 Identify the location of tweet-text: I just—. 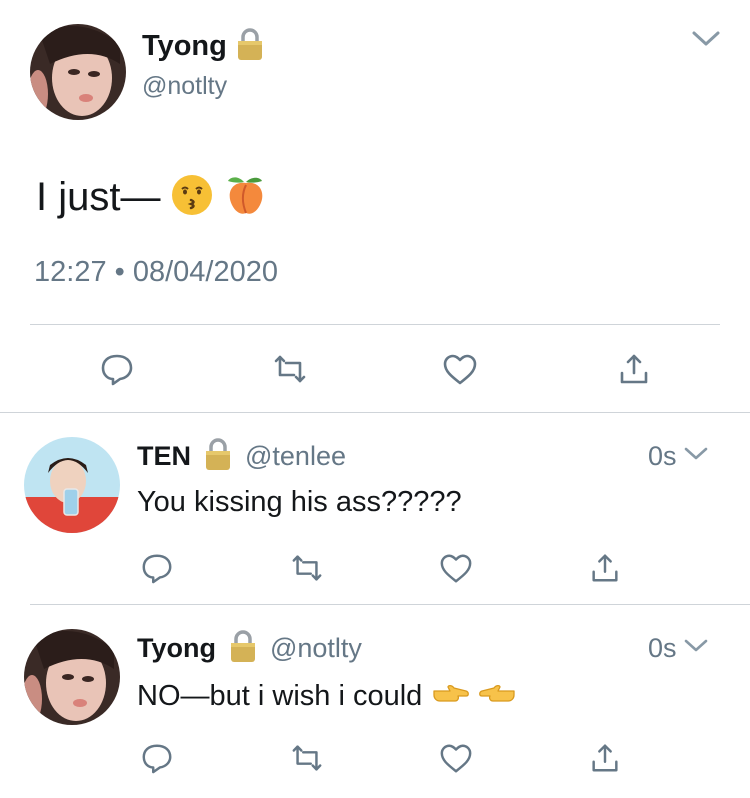
(98, 196).